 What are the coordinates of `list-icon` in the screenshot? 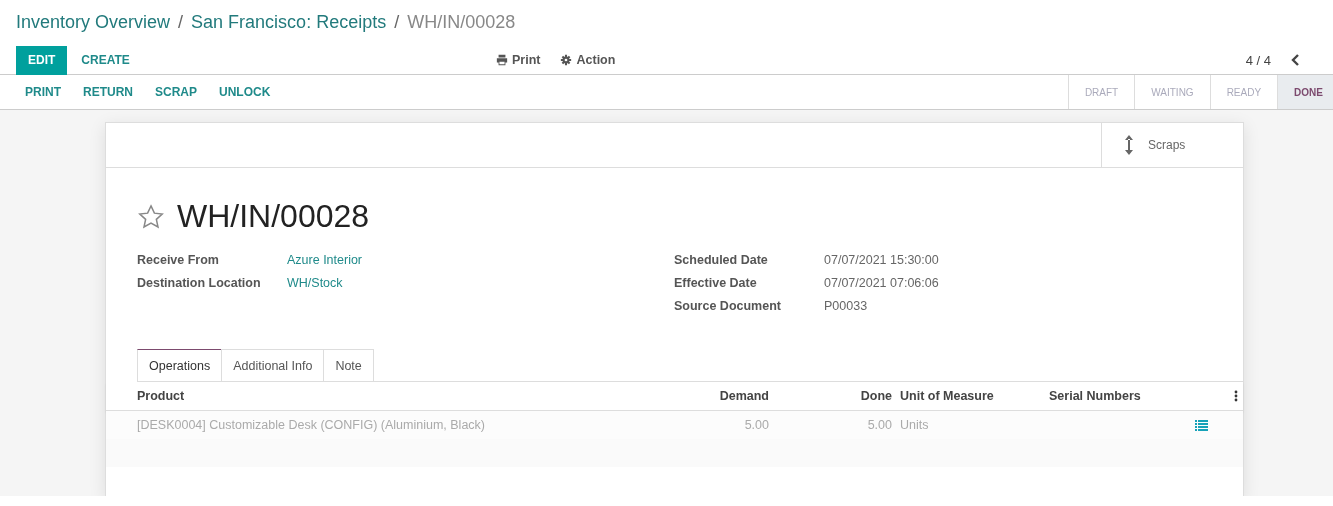 It's located at (1201, 425).